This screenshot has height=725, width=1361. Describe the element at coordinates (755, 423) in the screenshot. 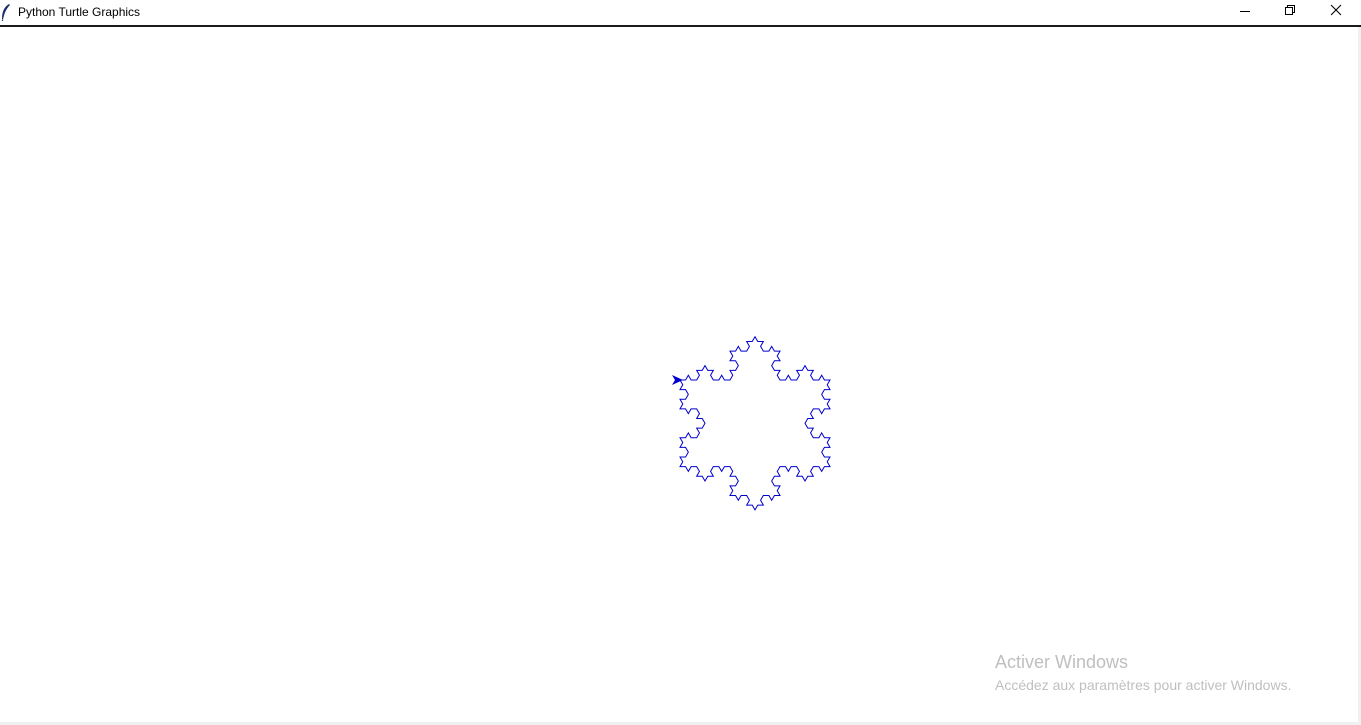

I see `koch-snowflake` at that location.